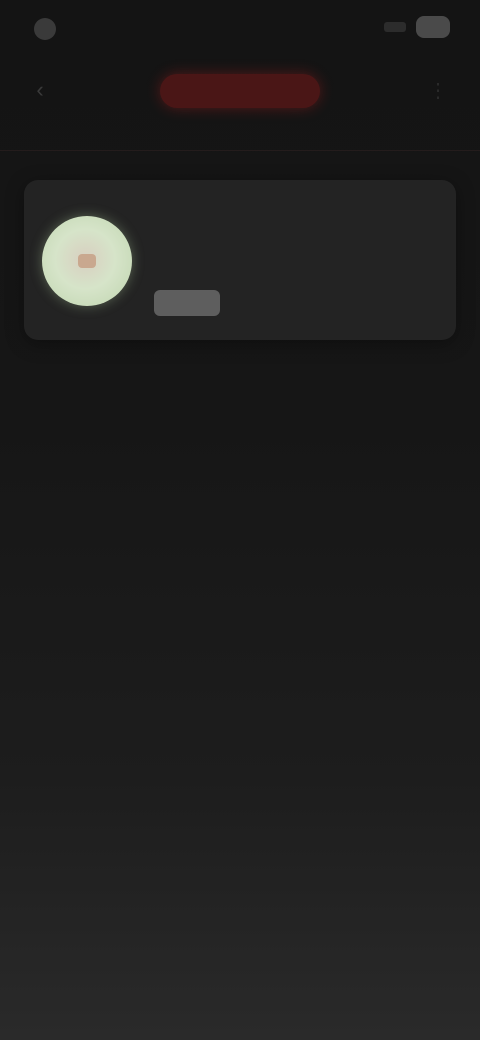 The image size is (480, 1040). Describe the element at coordinates (240, 30) in the screenshot. I see `status-bar` at that location.